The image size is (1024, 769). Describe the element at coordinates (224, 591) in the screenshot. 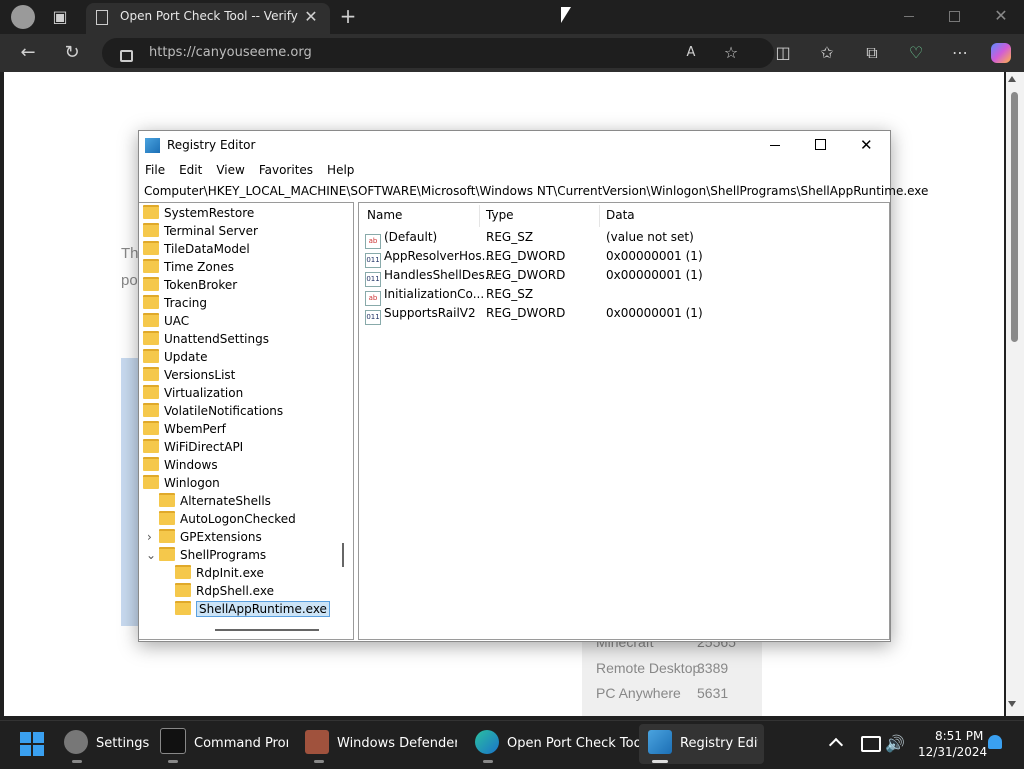

I see `tree-item: RdpShell.exe` at that location.